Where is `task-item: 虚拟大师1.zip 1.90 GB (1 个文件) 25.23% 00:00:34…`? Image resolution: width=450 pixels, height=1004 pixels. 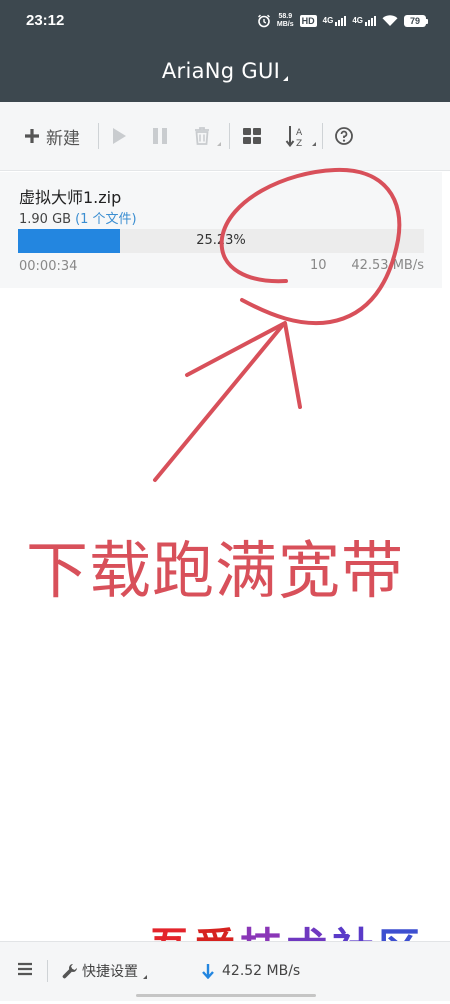 task-item: 虚拟大师1.zip 1.90 GB (1 个文件) 25.23% 00:00:34… is located at coordinates (221, 230).